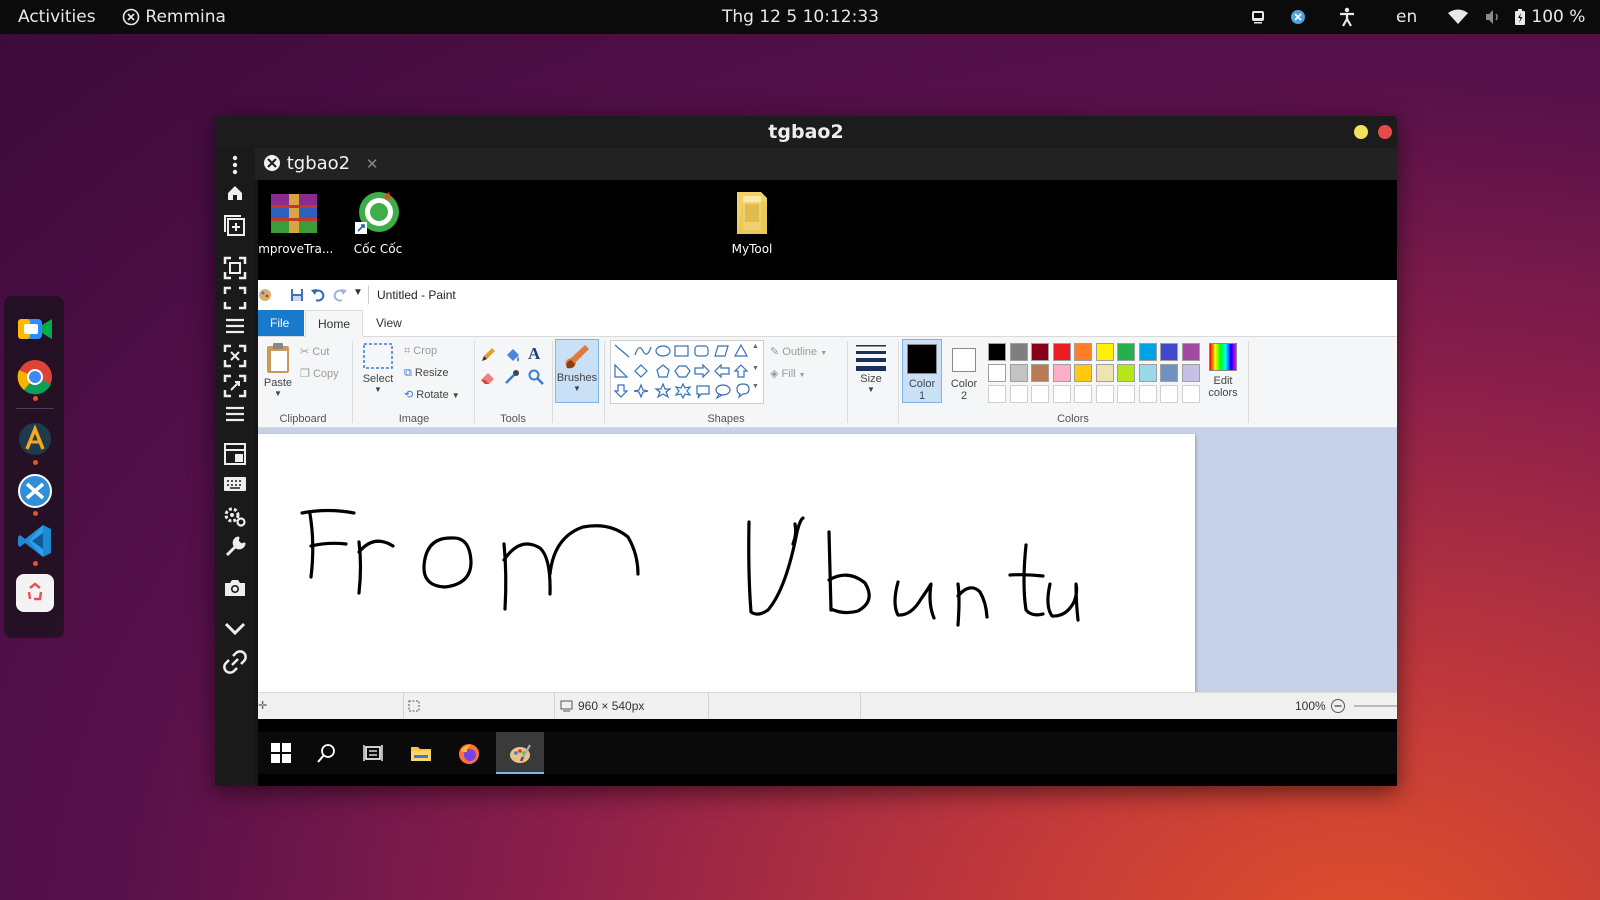 The width and height of the screenshot is (1600, 900). Describe the element at coordinates (922, 371) in the screenshot. I see `color1-button: Color 1` at that location.